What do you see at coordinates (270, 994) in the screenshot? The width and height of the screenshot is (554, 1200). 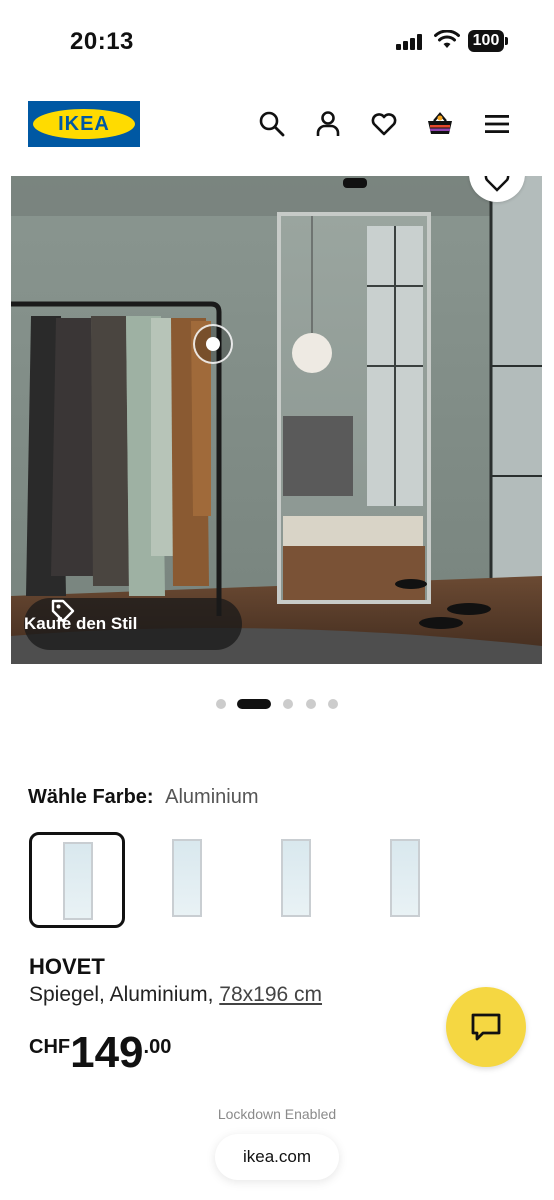 I see `product-size-link: 78x196 cm` at bounding box center [270, 994].